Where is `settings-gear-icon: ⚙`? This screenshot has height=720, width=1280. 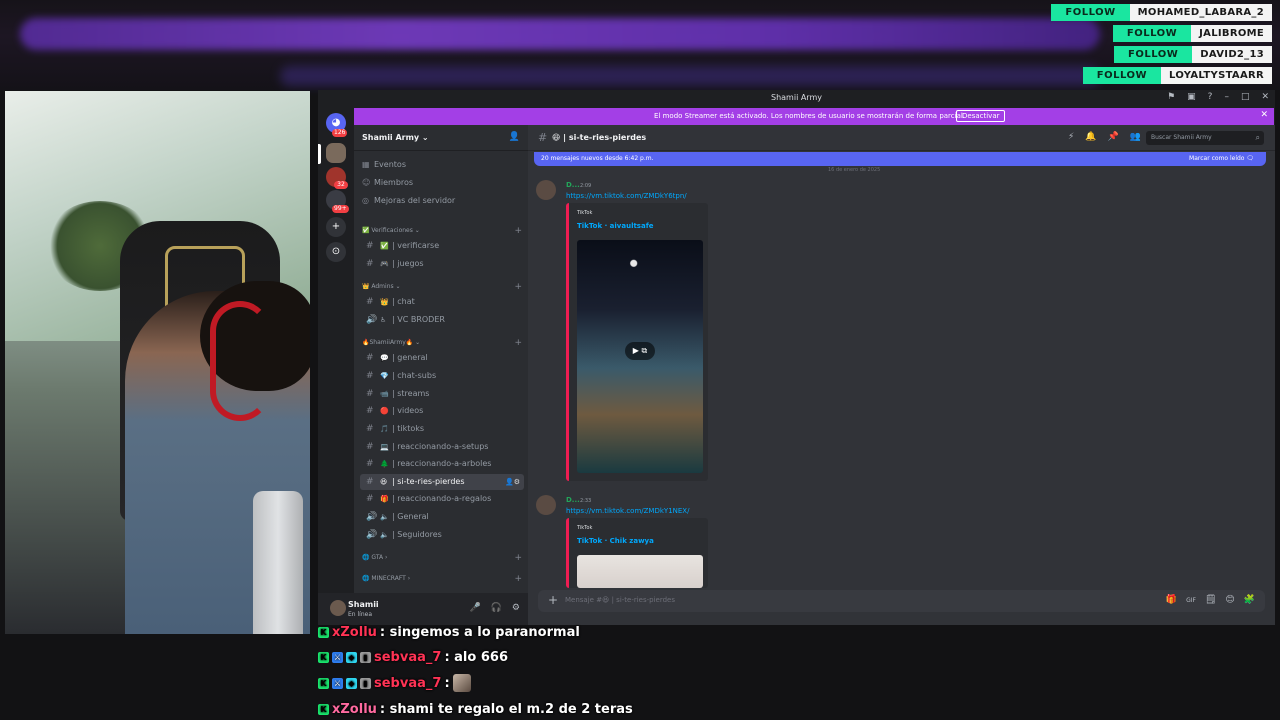 settings-gear-icon: ⚙ is located at coordinates (516, 608).